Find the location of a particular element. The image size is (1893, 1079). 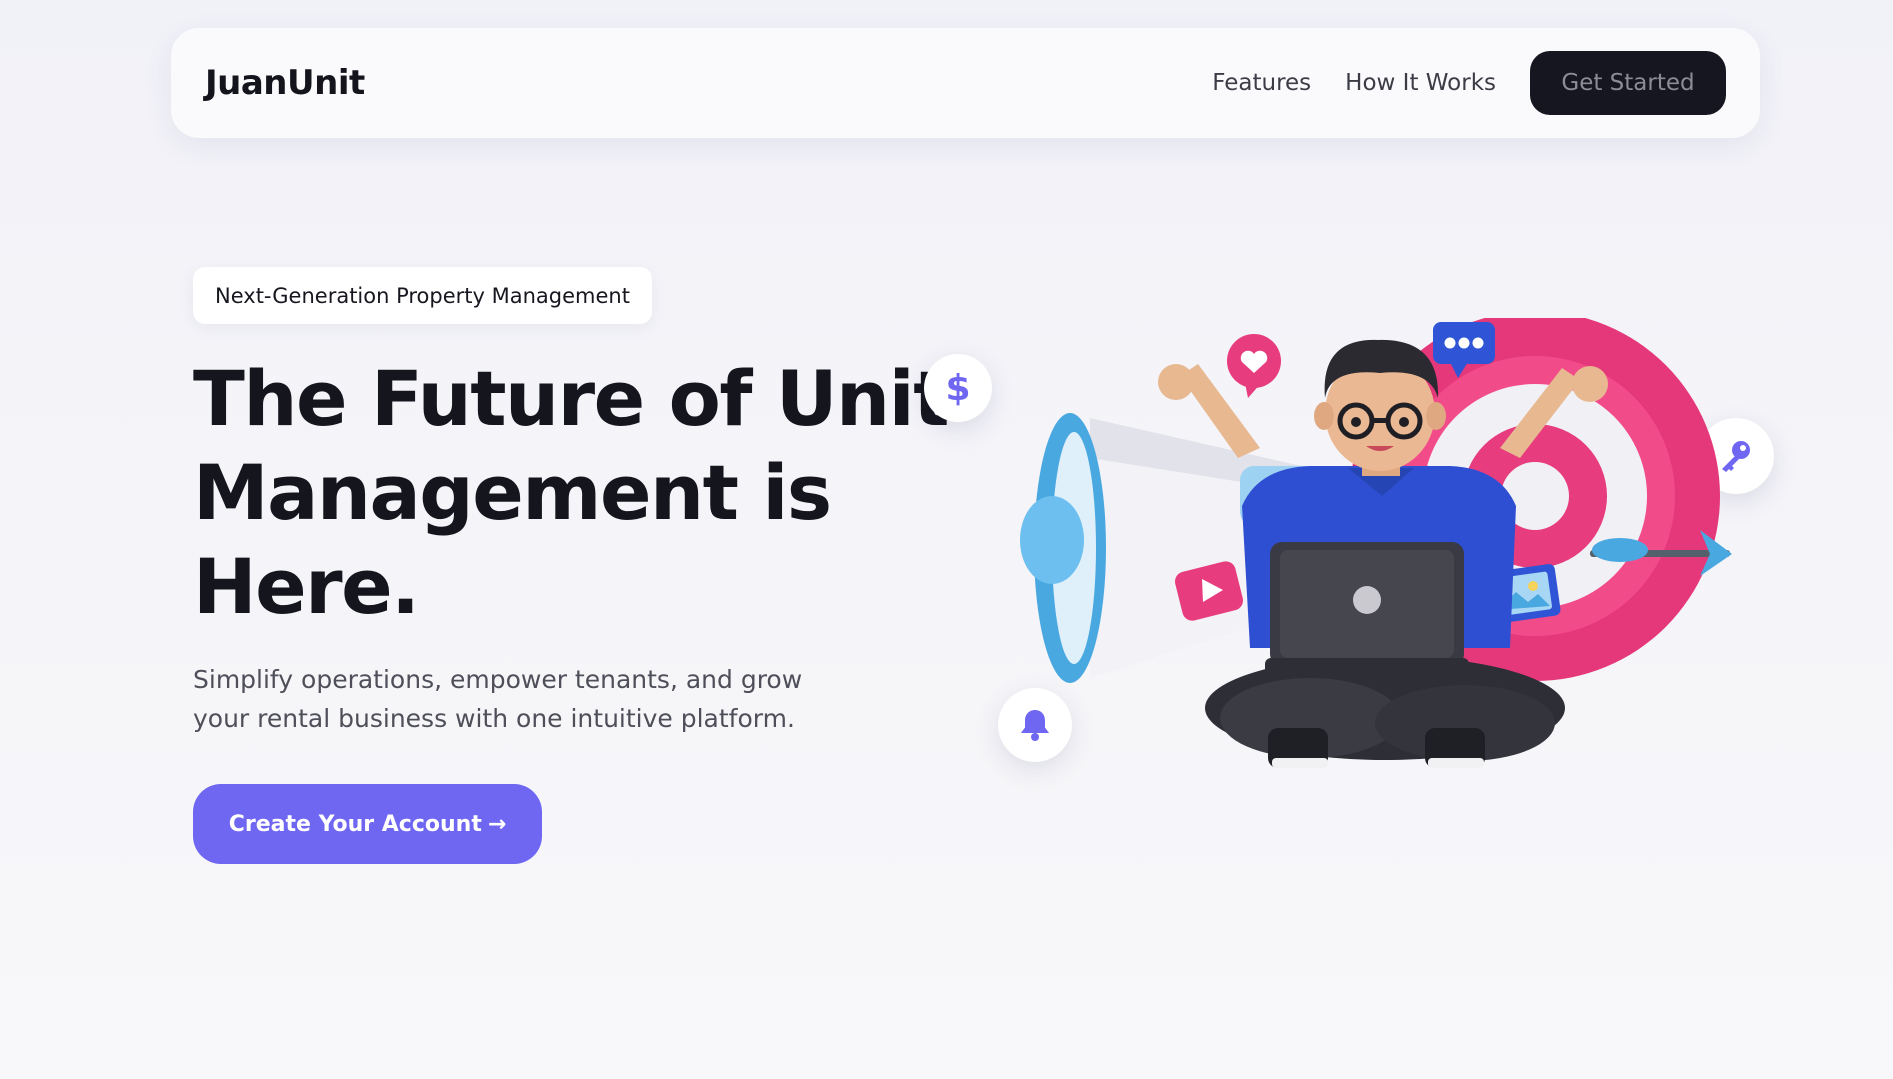

nav-link-how-it-works: How It Works is located at coordinates (1420, 83).